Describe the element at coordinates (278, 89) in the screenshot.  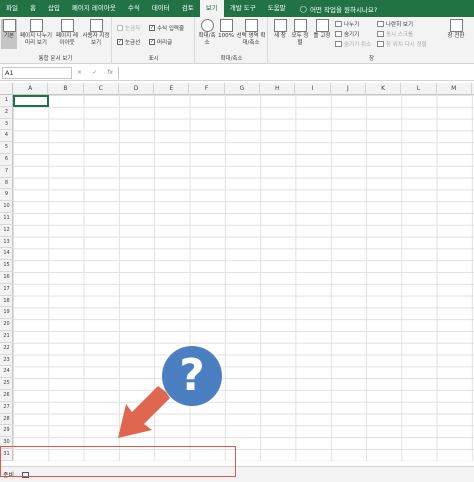
I see `column-header-h: H` at that location.